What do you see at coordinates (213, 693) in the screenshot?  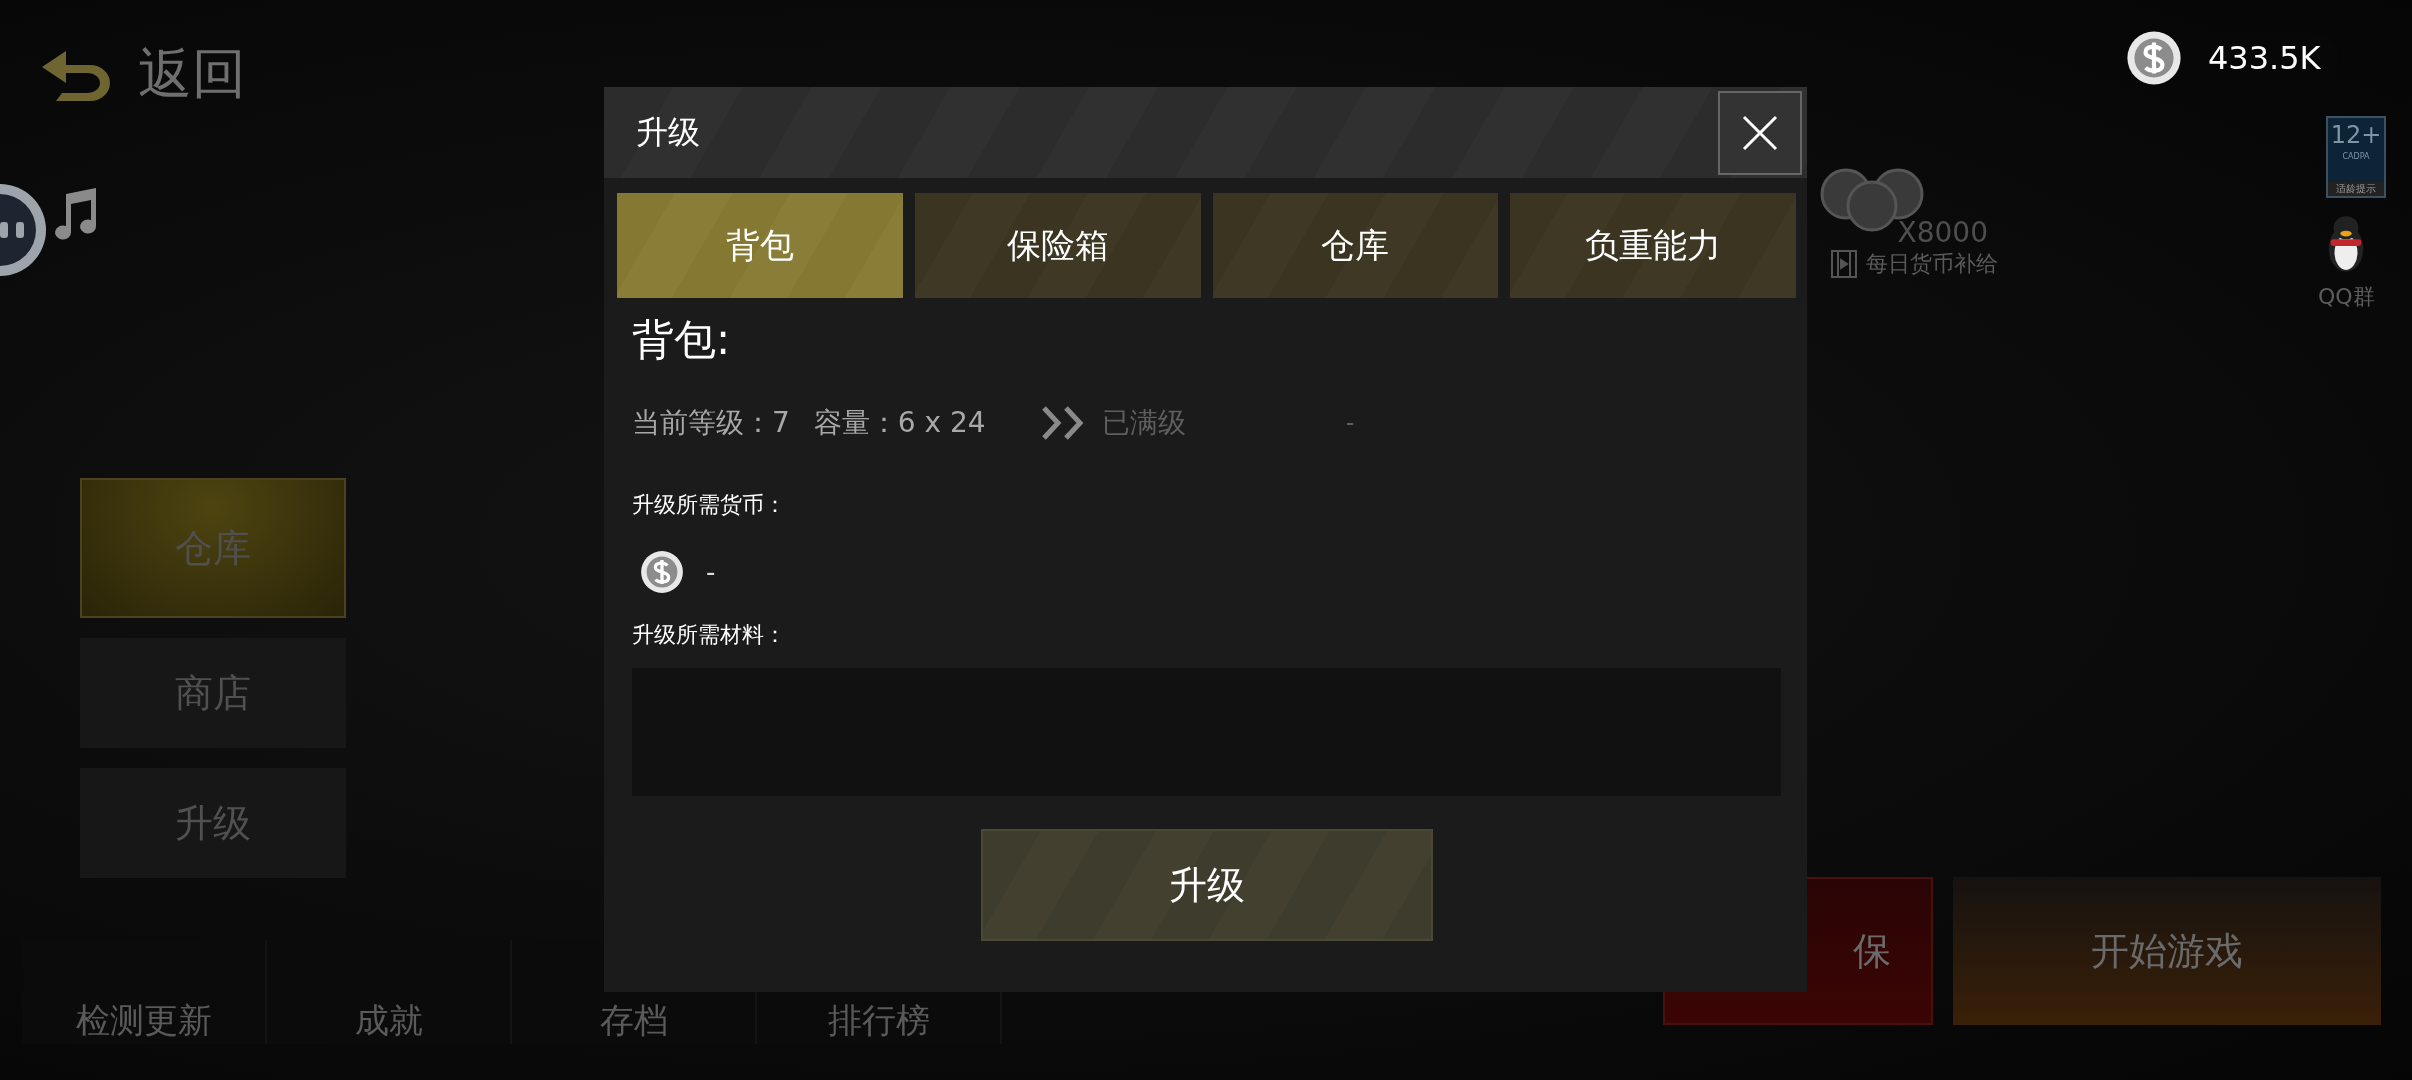 I see `side-menu-item: 商店` at bounding box center [213, 693].